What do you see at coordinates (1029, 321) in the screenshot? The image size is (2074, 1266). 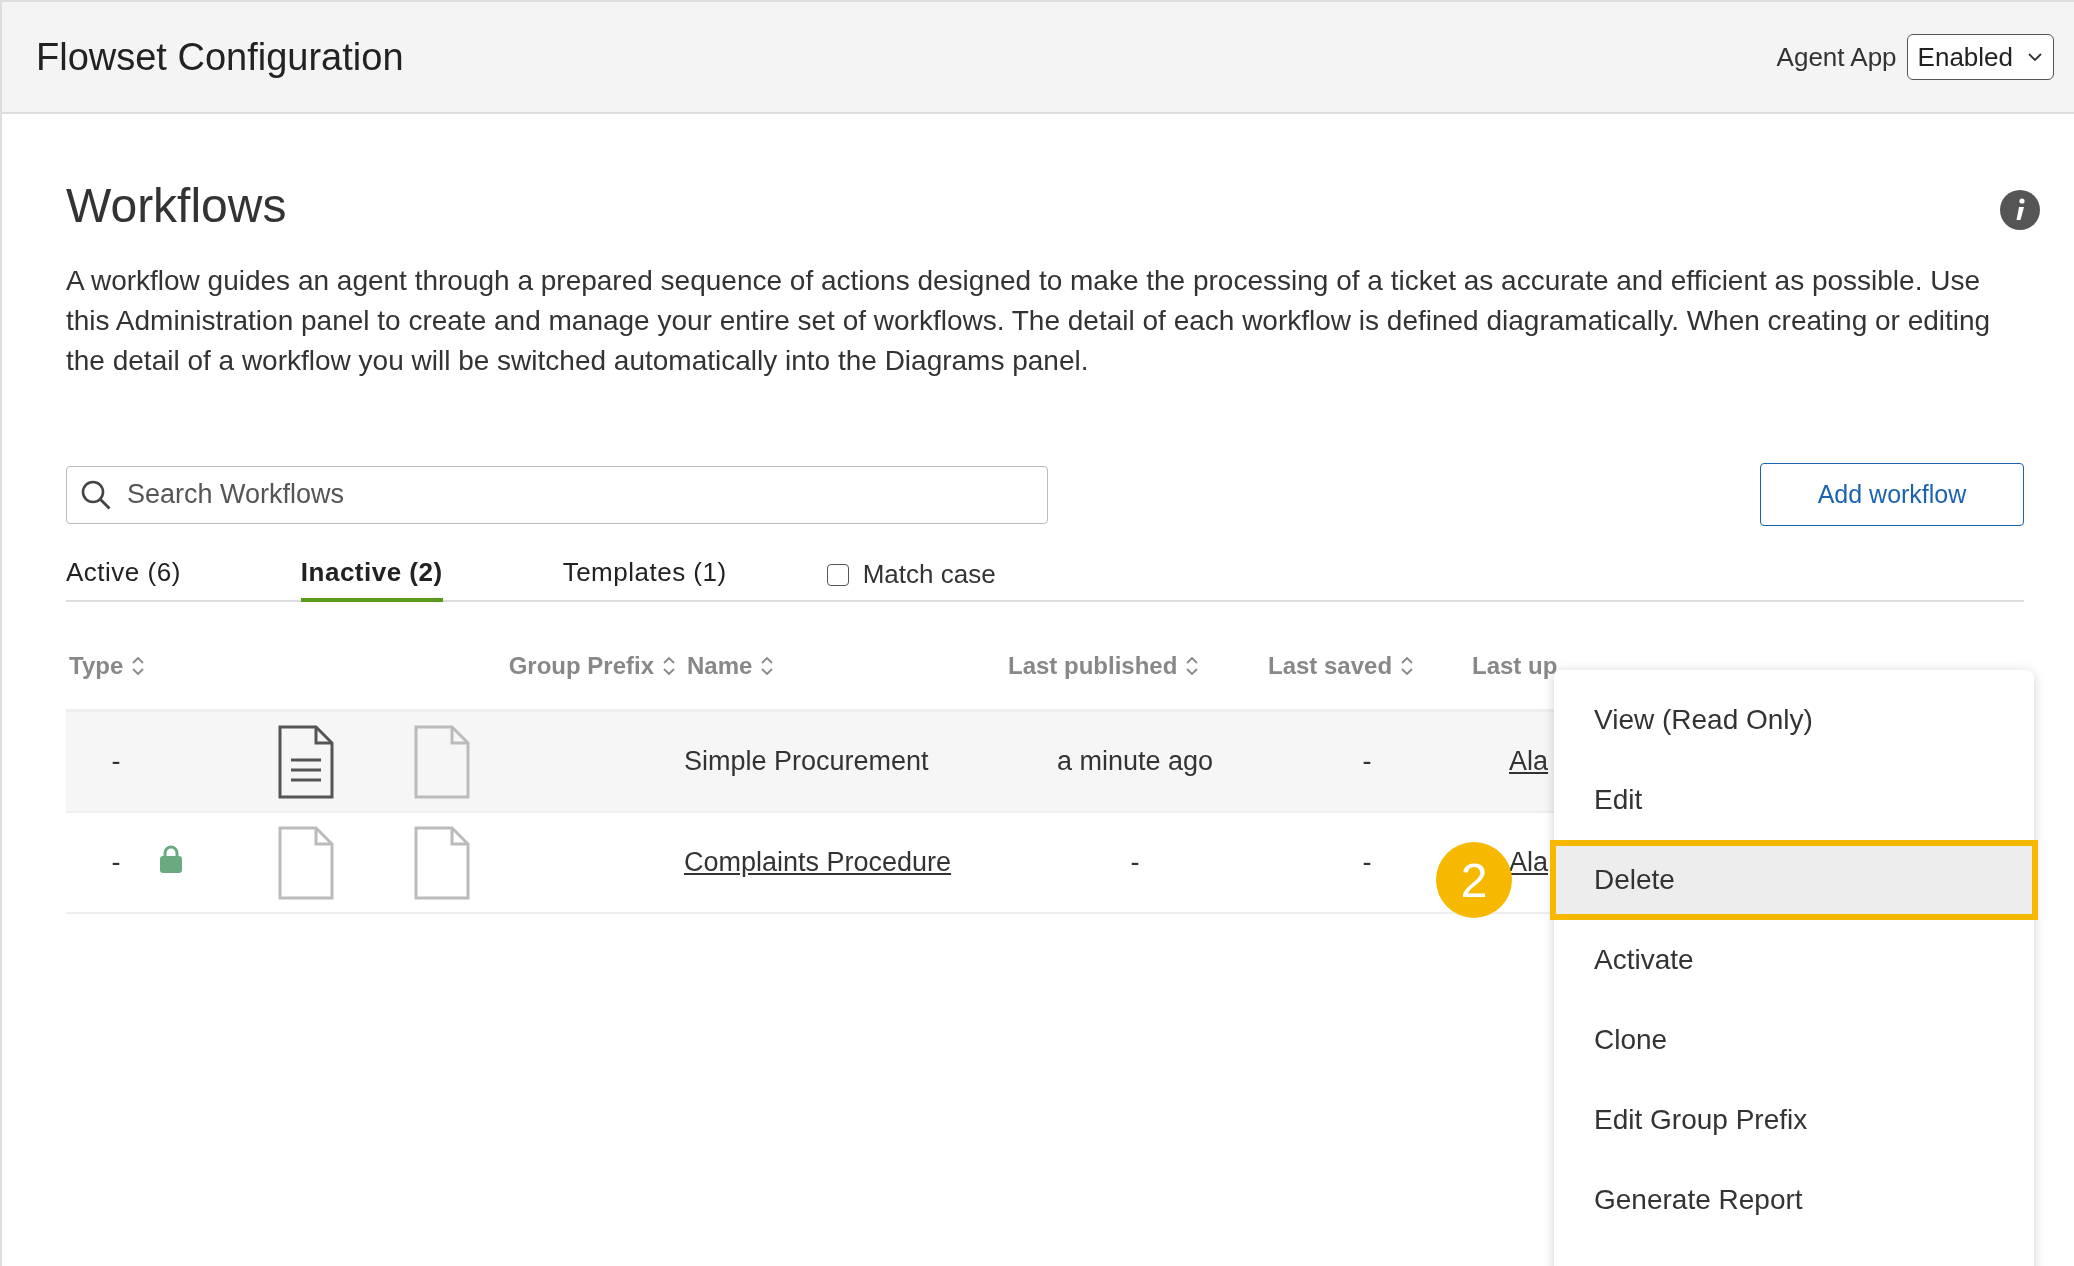 I see `description-text: A workflow guides an agent through a prepared sequence of actions designed to make the processing of a ticket as accurate and efficient as possible. Use this Administration panel to create and manage your entire set of workflows. The detail of each workflow is defined diagramatically. When creating or editing the detail of a workflow you will be switched automatically into the Diagrams panel.` at bounding box center [1029, 321].